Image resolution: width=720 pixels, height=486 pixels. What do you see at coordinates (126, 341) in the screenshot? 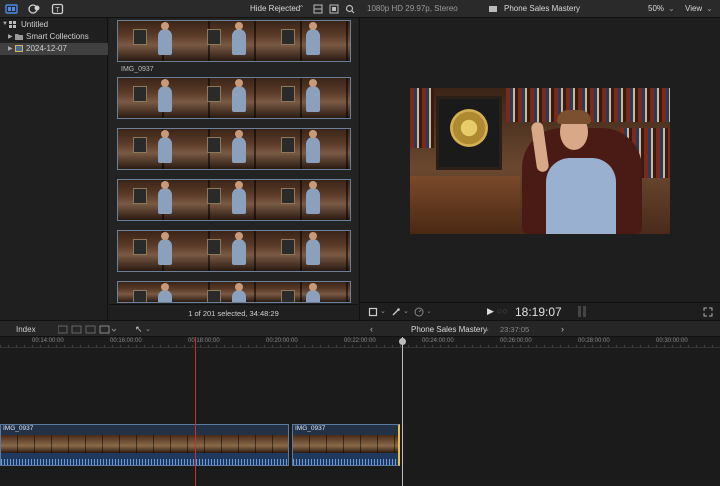
I see `ruler-label: 00:16:00:00` at bounding box center [126, 341].